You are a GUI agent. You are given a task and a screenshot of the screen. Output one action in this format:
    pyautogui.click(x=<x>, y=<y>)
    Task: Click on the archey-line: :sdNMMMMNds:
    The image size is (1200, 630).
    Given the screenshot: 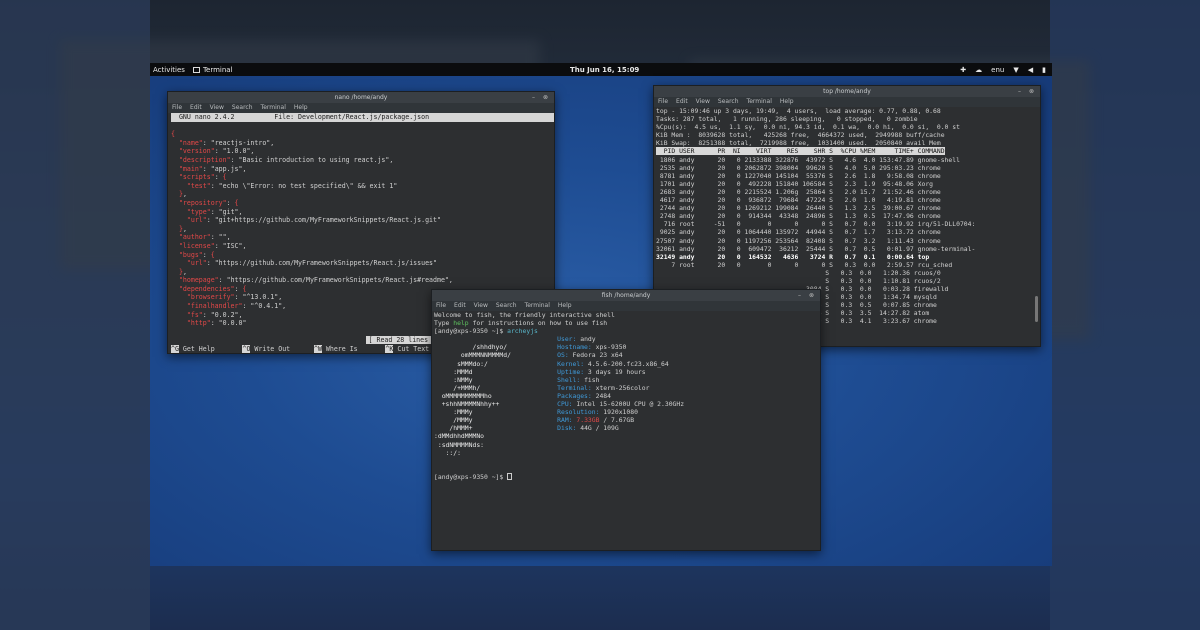 What is the action you would take?
    pyautogui.click(x=496, y=444)
    